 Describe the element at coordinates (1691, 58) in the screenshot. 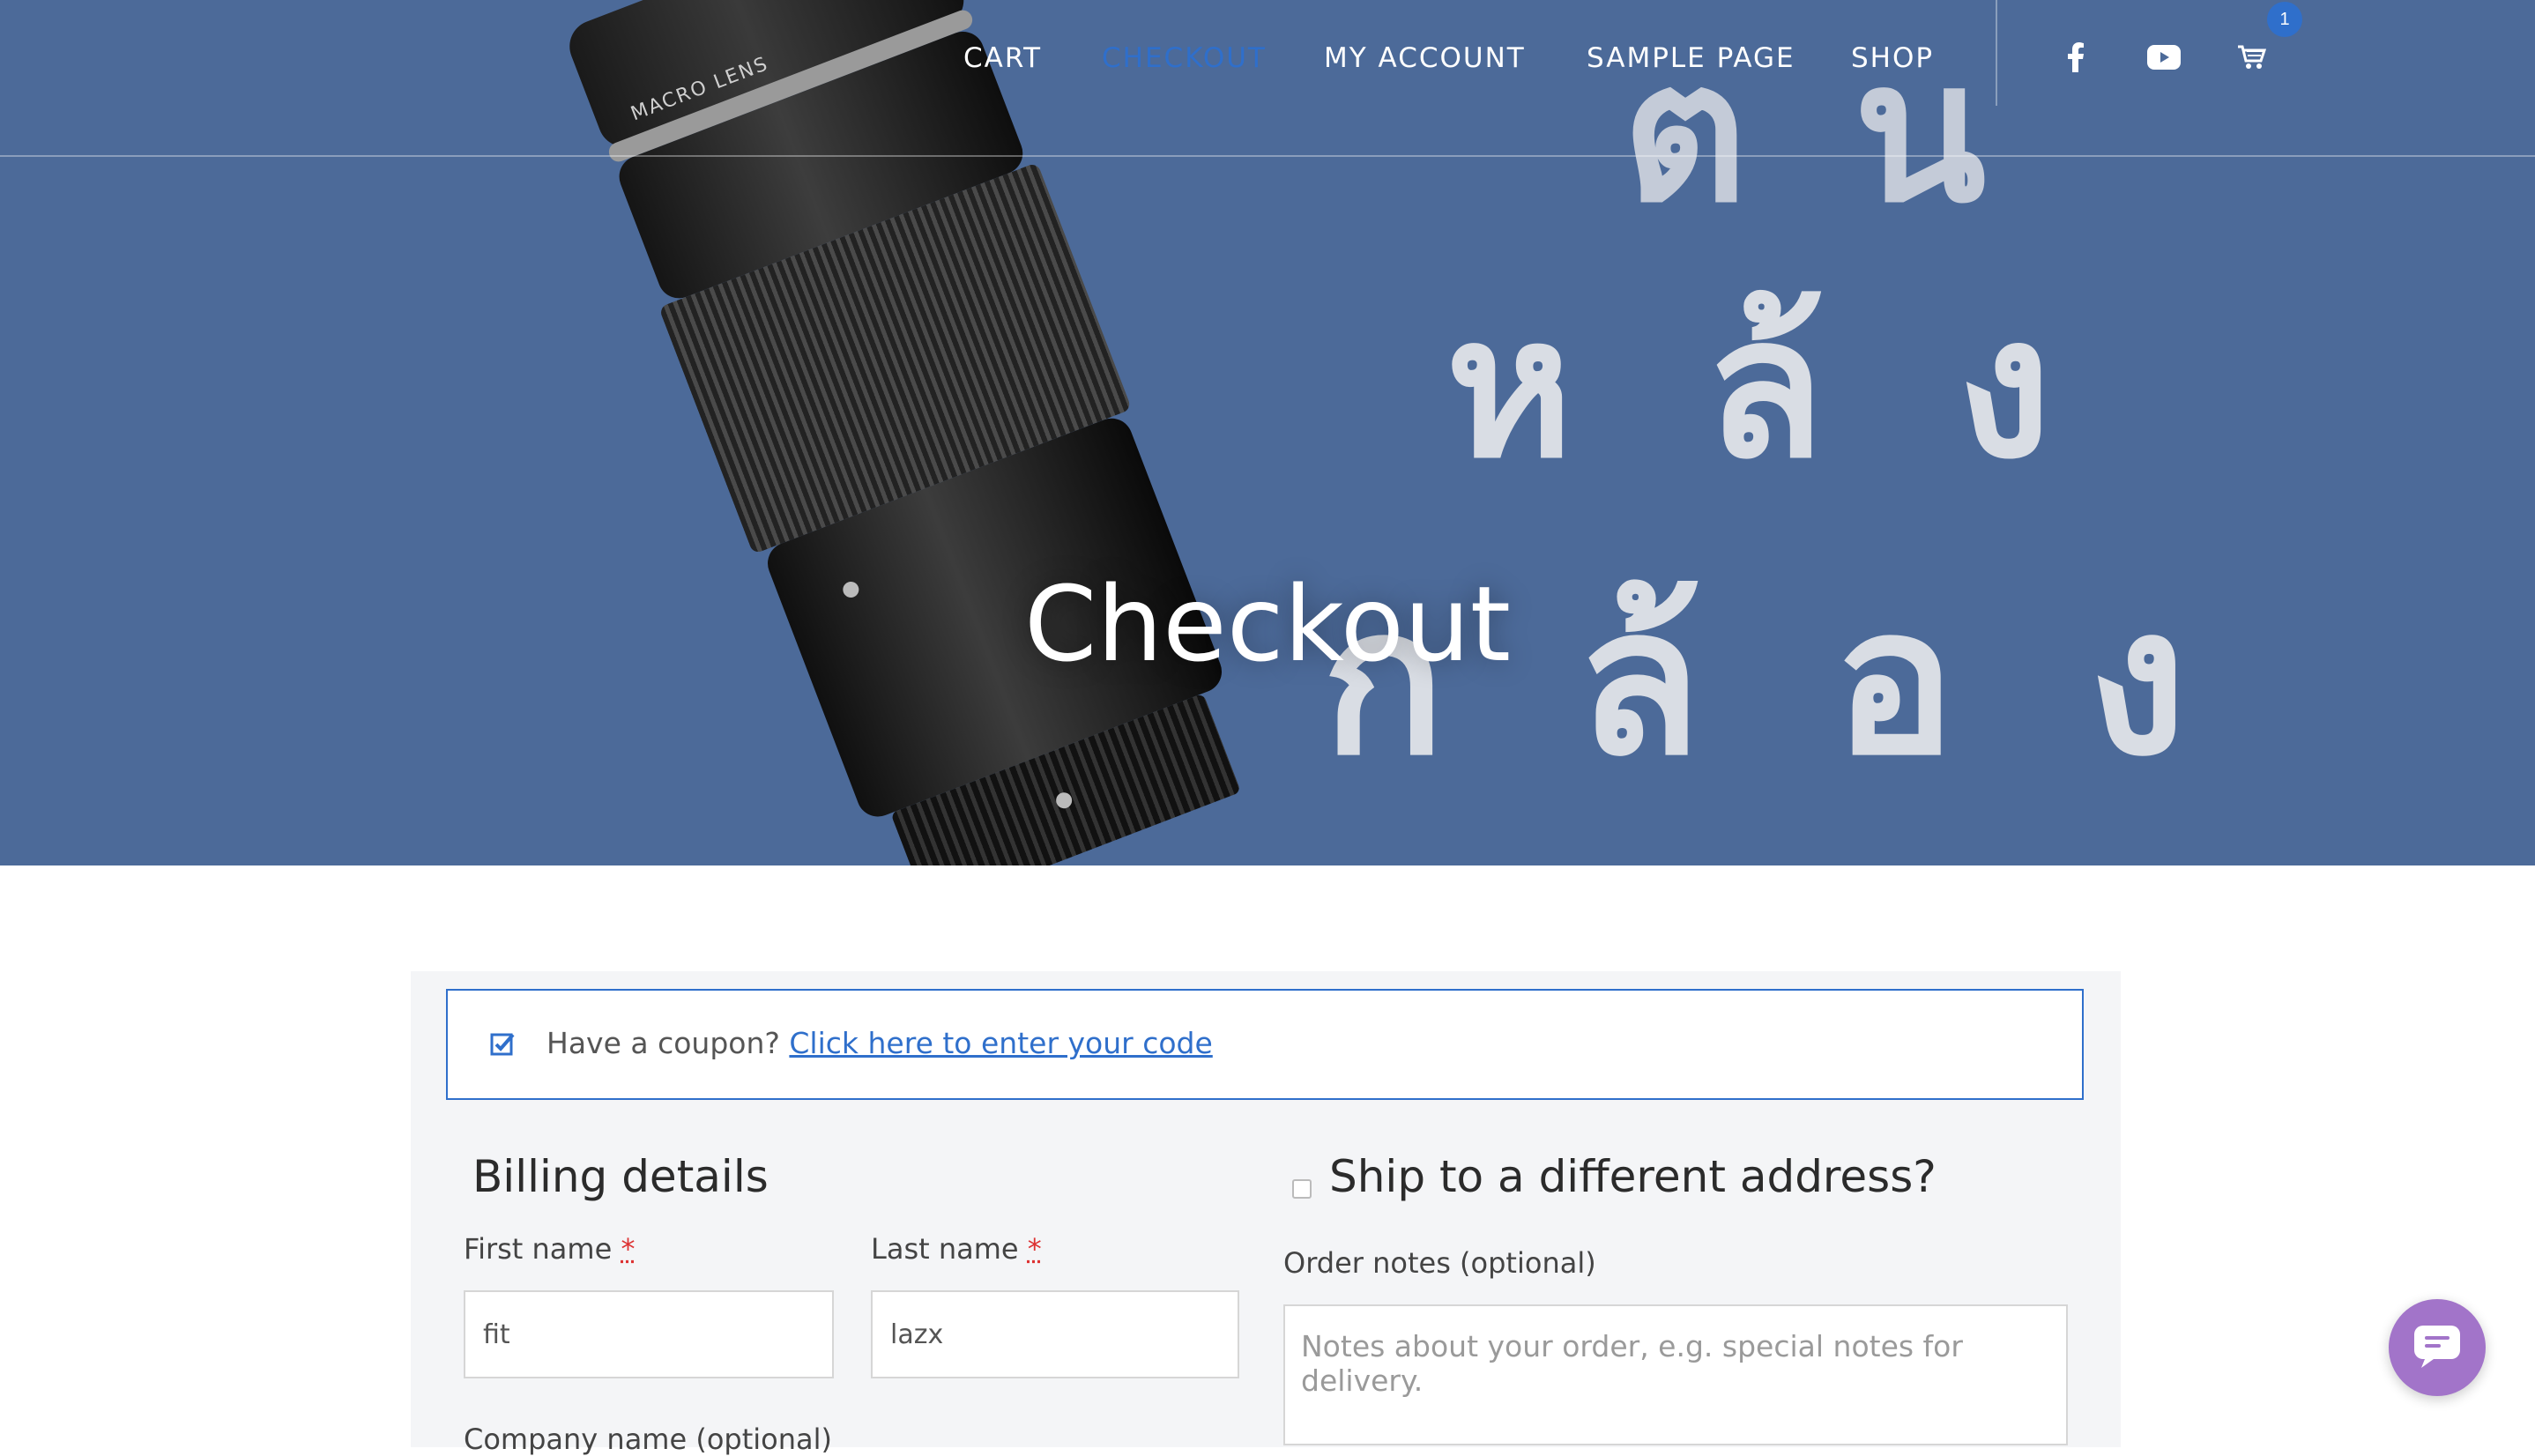

I see `nav-item-sample-page: SAMPLE PAGE` at that location.